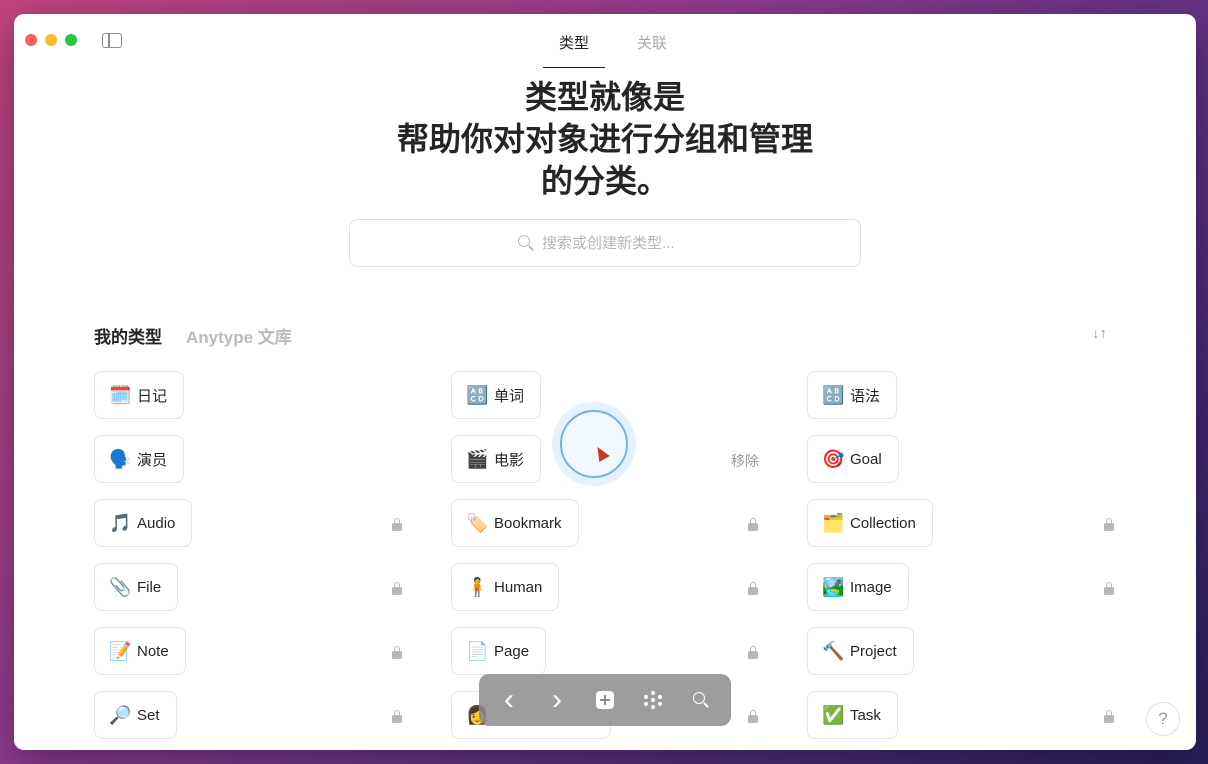 Image resolution: width=1208 pixels, height=764 pixels. Describe the element at coordinates (152, 396) in the screenshot. I see `type-label: 日记` at that location.